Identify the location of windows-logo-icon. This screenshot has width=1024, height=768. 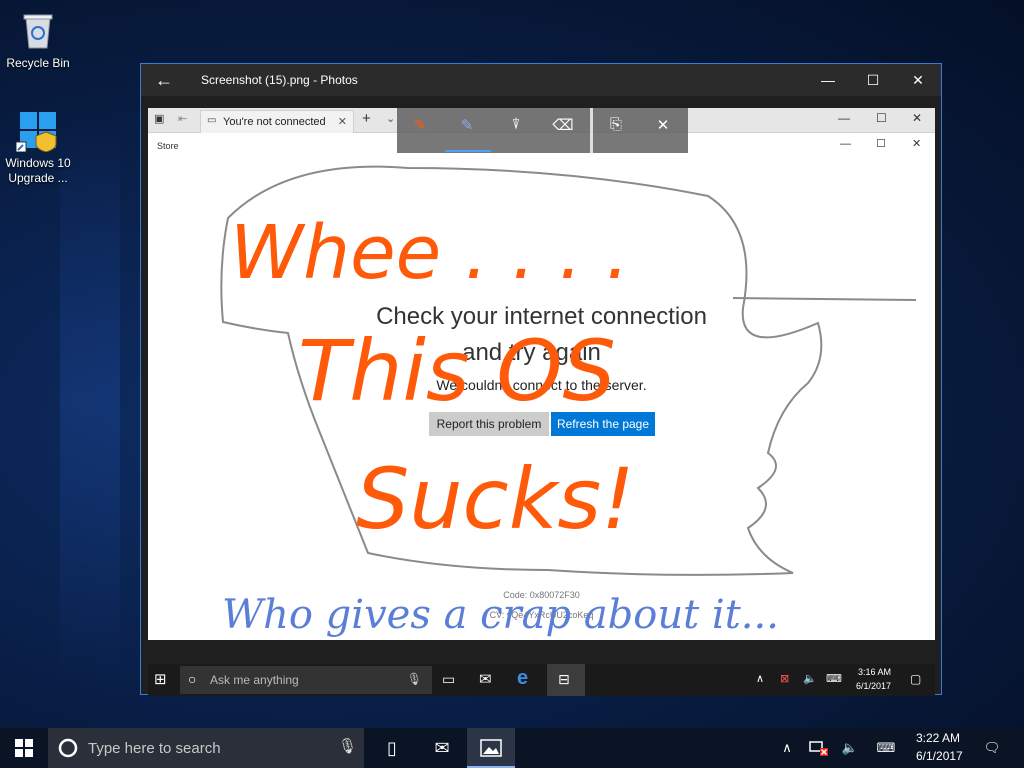
(38, 130).